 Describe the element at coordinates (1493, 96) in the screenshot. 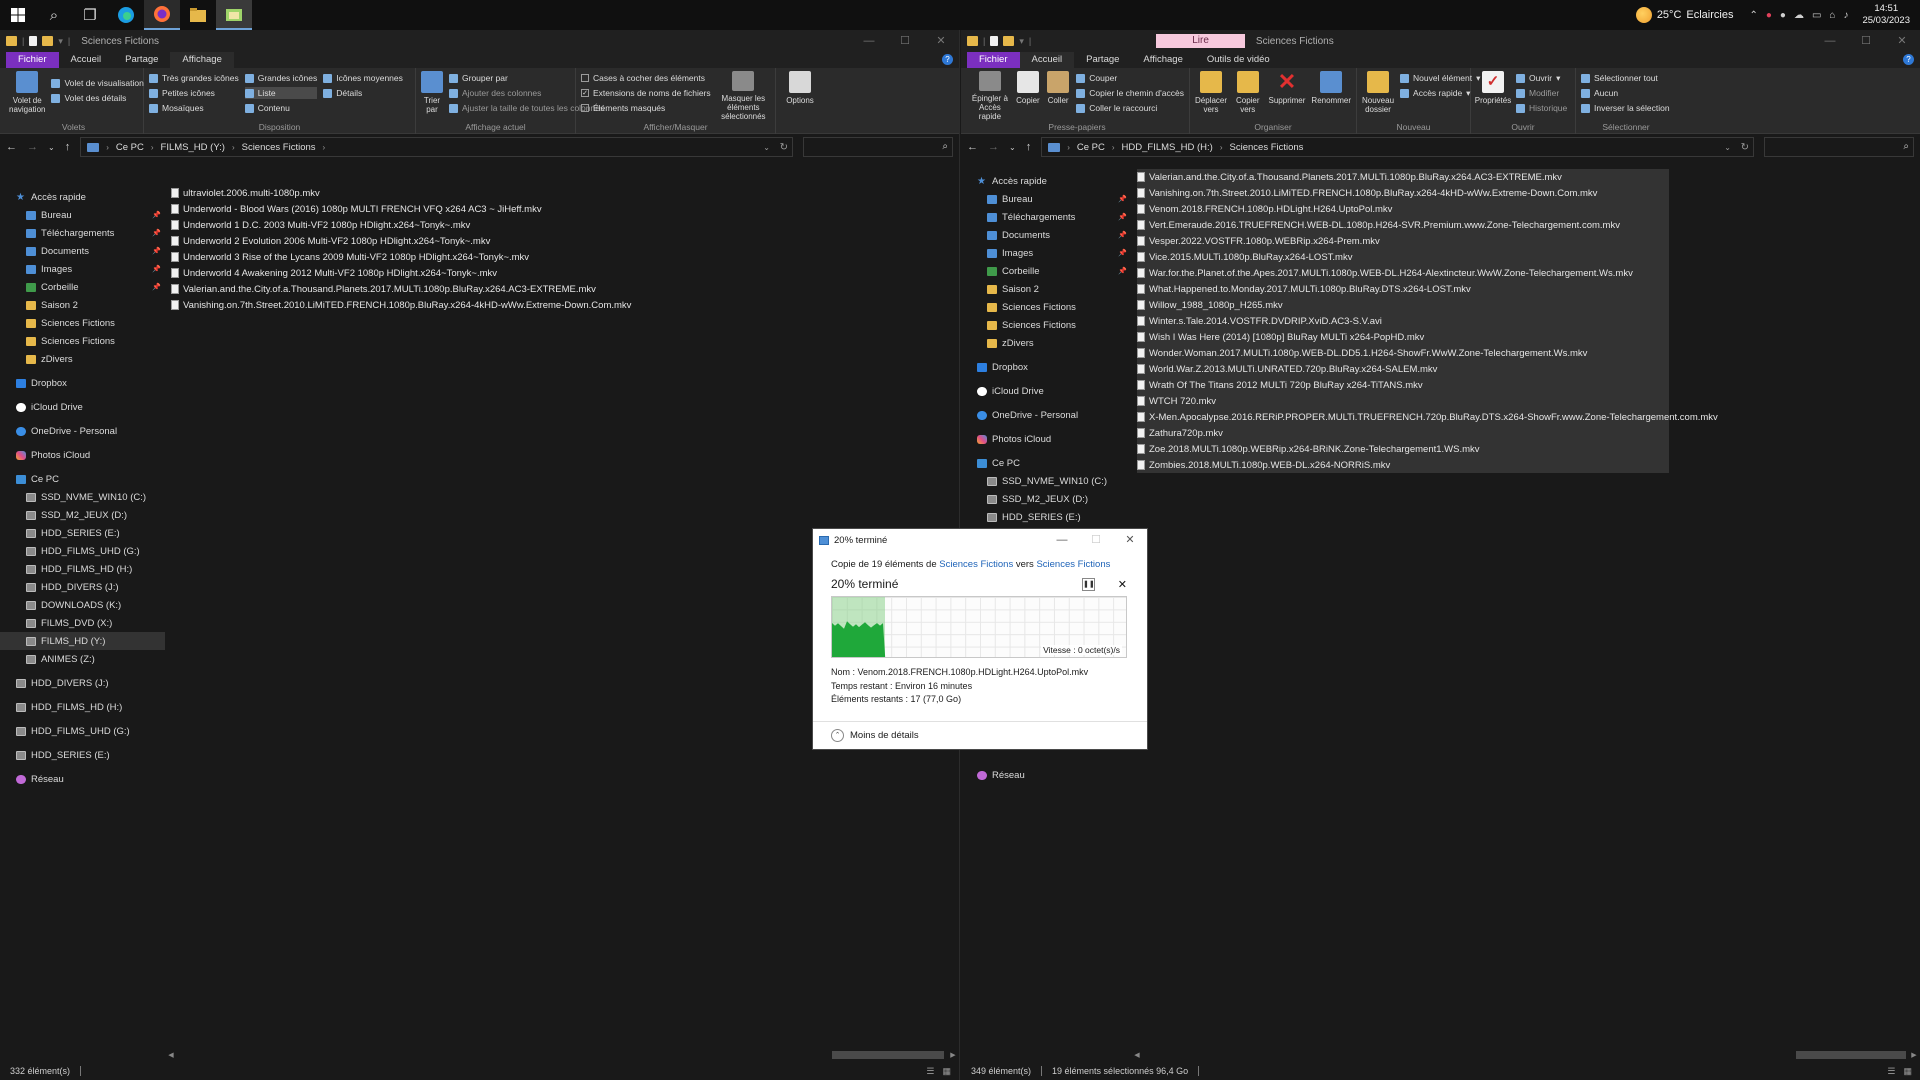

I see `properties-button: ✓ Propriétés` at that location.